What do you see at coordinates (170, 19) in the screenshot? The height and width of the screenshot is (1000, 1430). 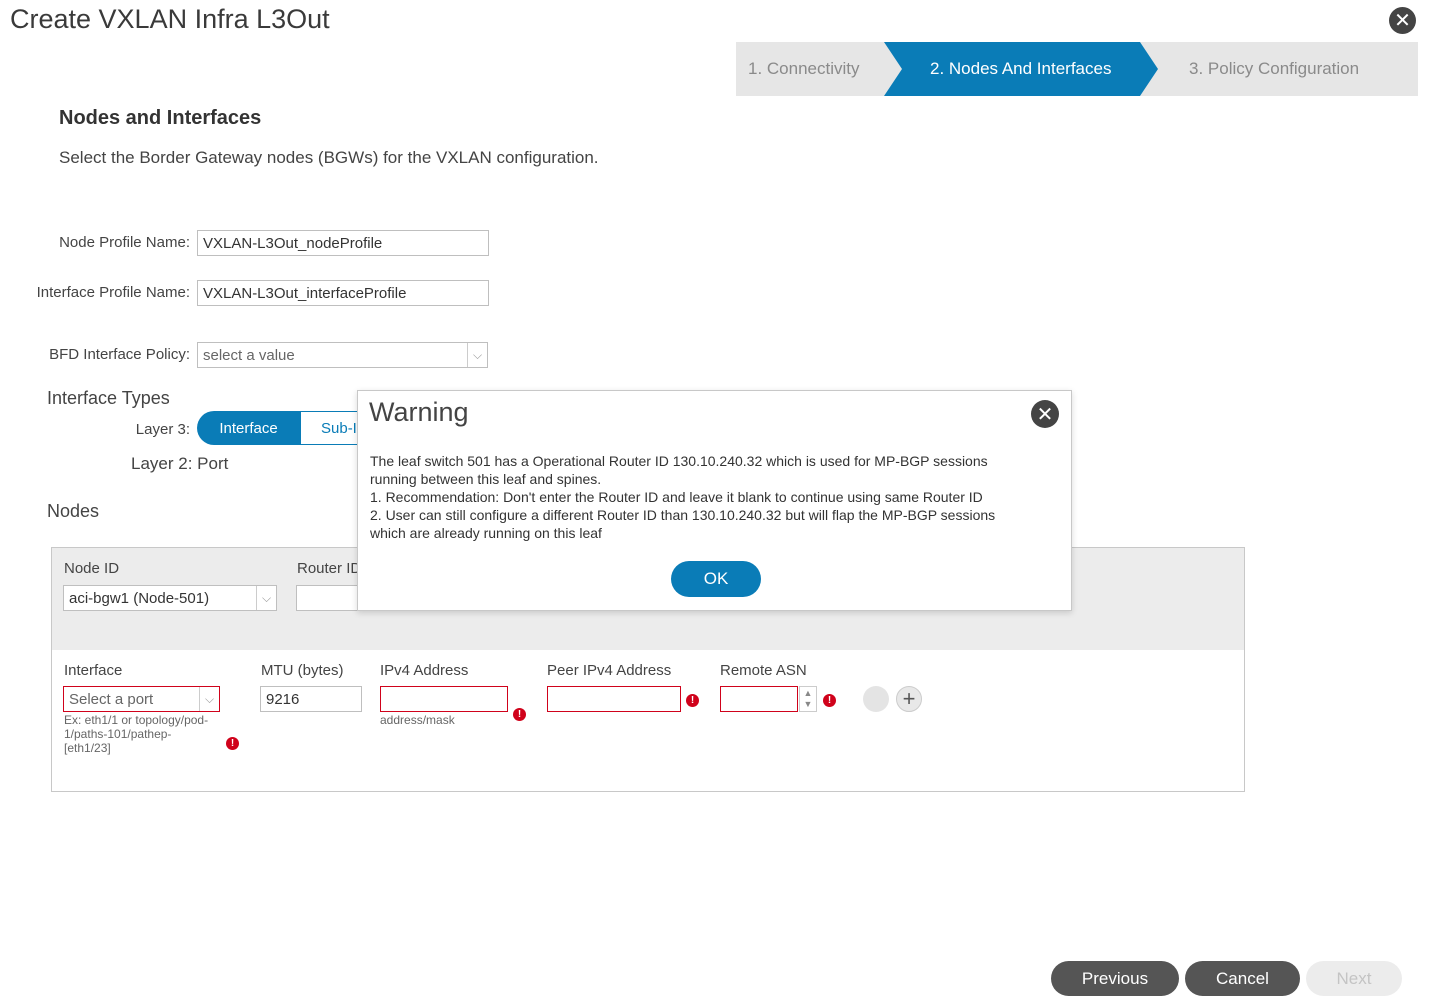 I see `dialog-title: Create VXLAN Infra L3Out` at bounding box center [170, 19].